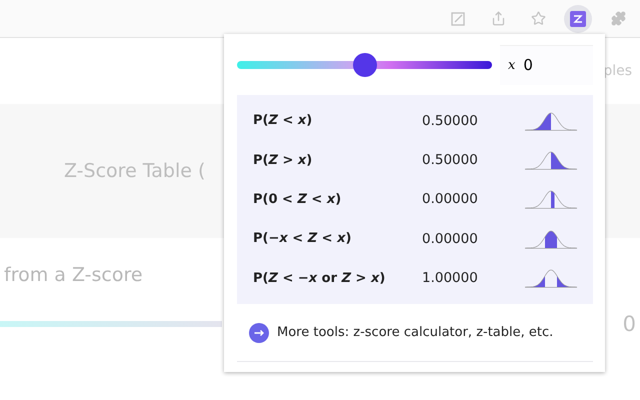  I want to click on variable-label: x, so click(512, 65).